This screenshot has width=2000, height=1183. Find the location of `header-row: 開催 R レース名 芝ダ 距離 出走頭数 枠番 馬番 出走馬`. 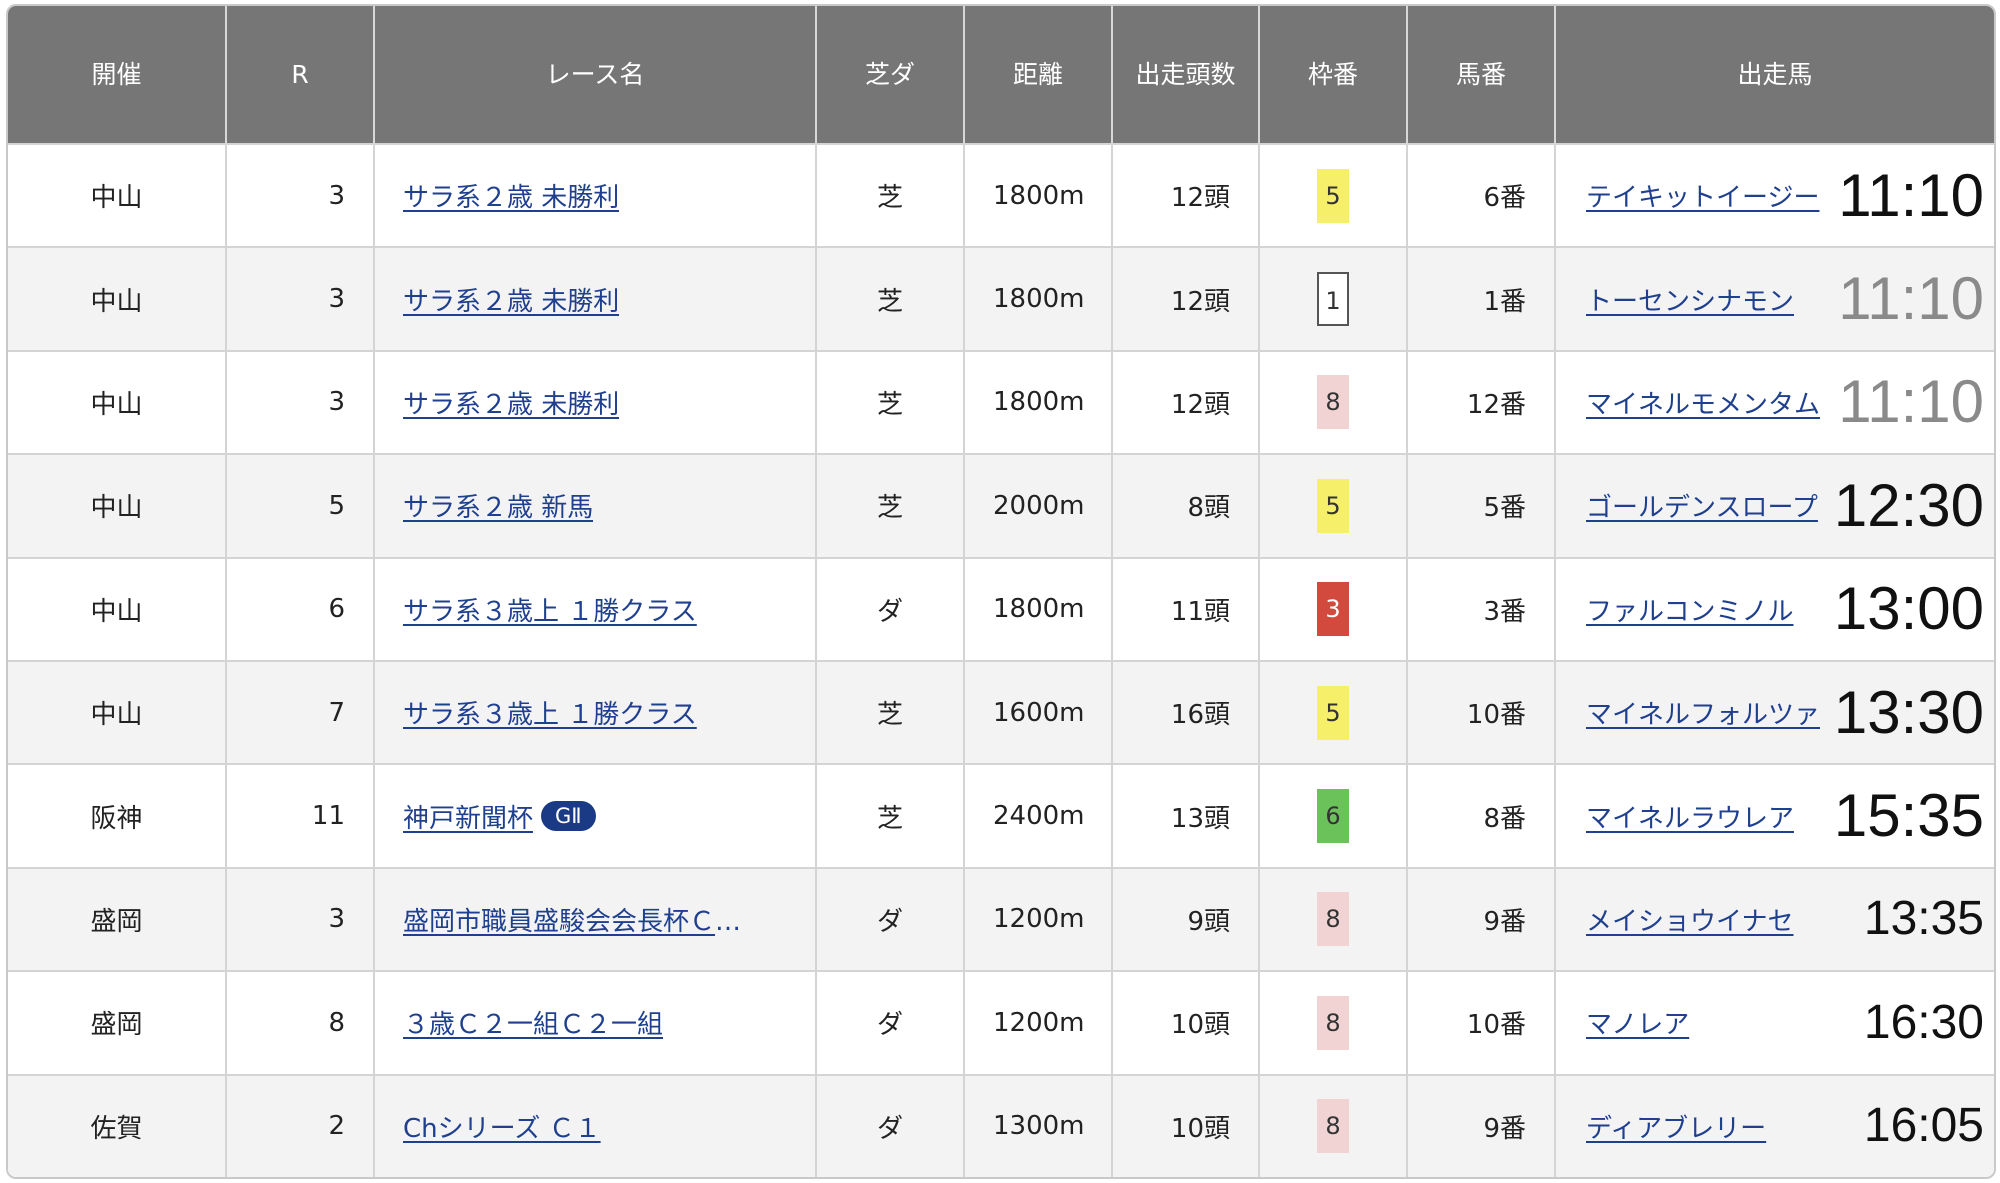

header-row: 開催 R レース名 芝ダ 距離 出走頭数 枠番 馬番 出走馬 is located at coordinates (1001, 75).